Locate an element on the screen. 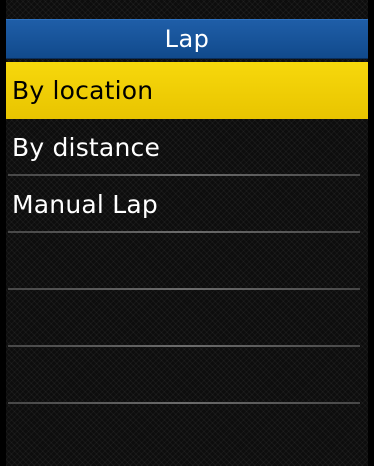 This screenshot has height=466, width=374. title-bar: Lap is located at coordinates (187, 39).